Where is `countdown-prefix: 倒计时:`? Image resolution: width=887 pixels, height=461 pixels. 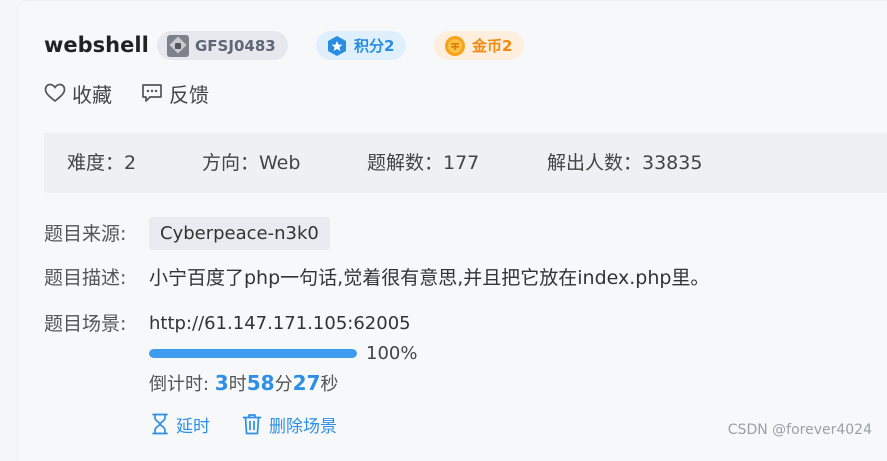
countdown-prefix: 倒计时: is located at coordinates (182, 384).